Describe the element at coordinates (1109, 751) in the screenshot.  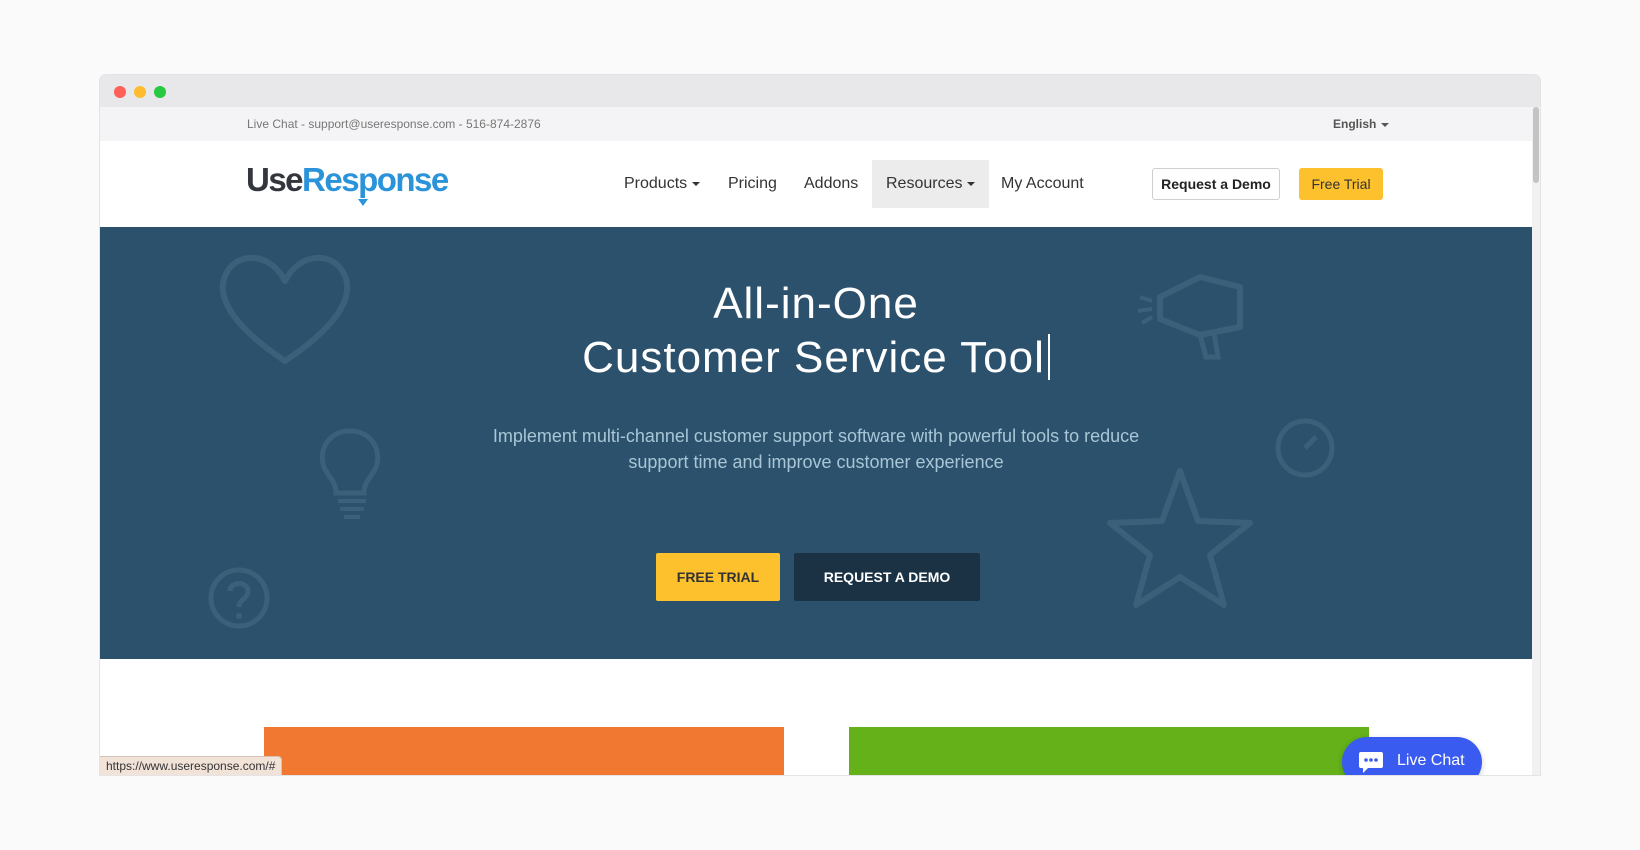
I see `feature-card-green` at that location.